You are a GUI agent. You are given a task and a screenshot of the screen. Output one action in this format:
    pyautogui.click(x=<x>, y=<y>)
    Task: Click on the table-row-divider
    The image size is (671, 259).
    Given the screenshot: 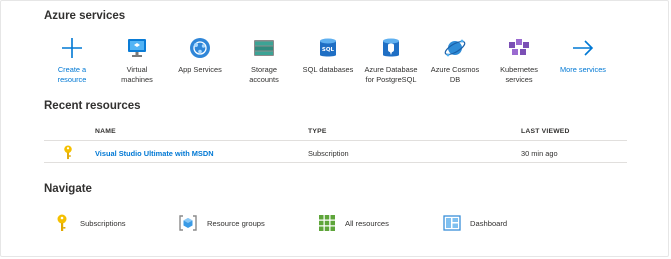 What is the action you would take?
    pyautogui.click(x=335, y=162)
    